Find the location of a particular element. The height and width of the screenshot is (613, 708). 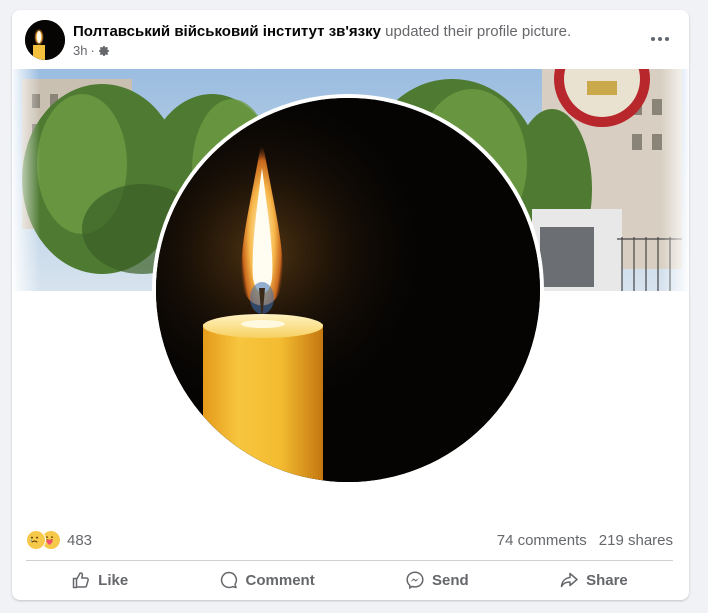

candle-icon is located at coordinates (45, 40).